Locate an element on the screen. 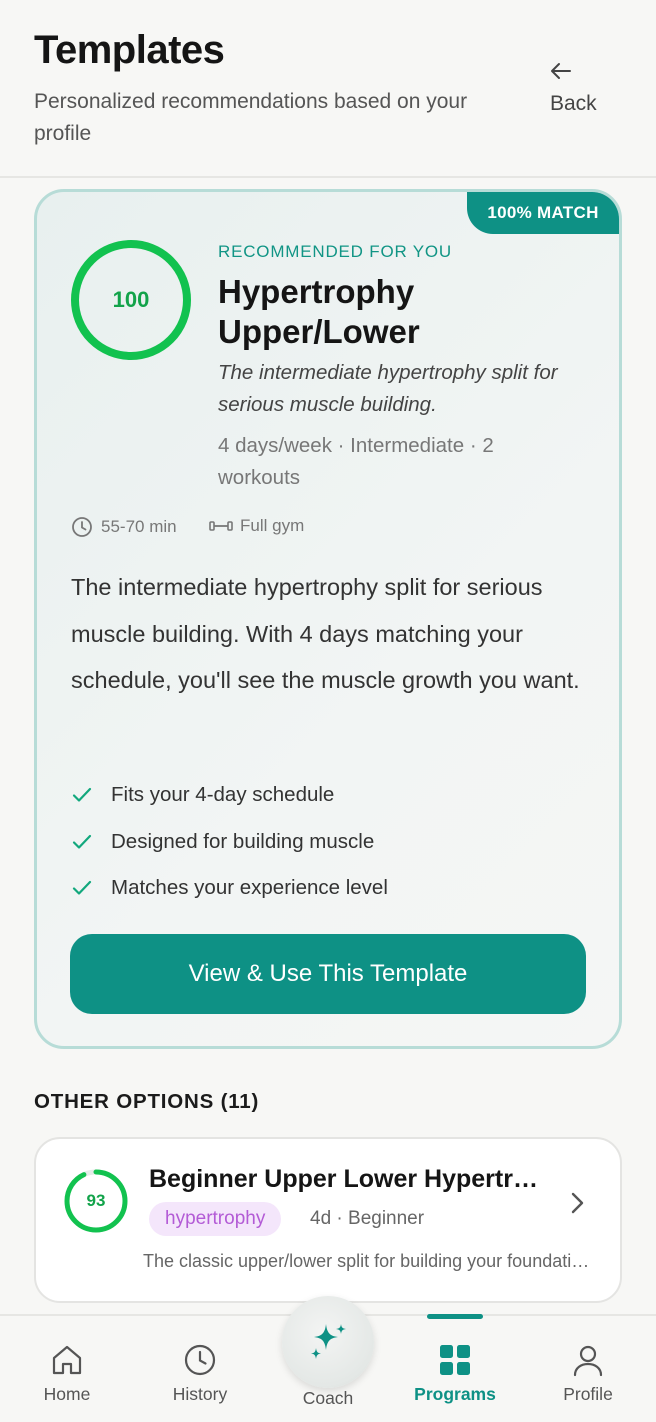 This screenshot has width=656, height=1422. nav-home: Home is located at coordinates (67, 1369).